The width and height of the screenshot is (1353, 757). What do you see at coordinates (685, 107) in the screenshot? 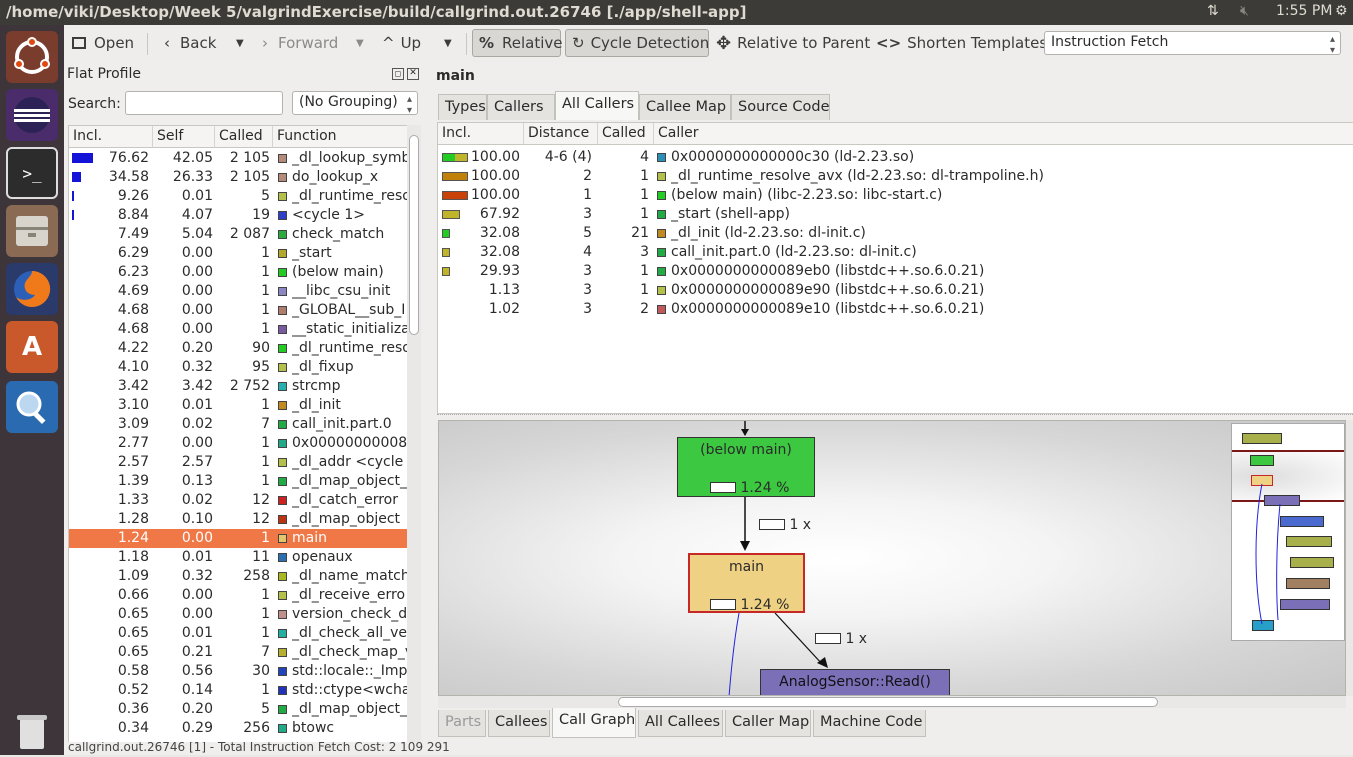
I see `tab-callee-map: Callee Map` at bounding box center [685, 107].